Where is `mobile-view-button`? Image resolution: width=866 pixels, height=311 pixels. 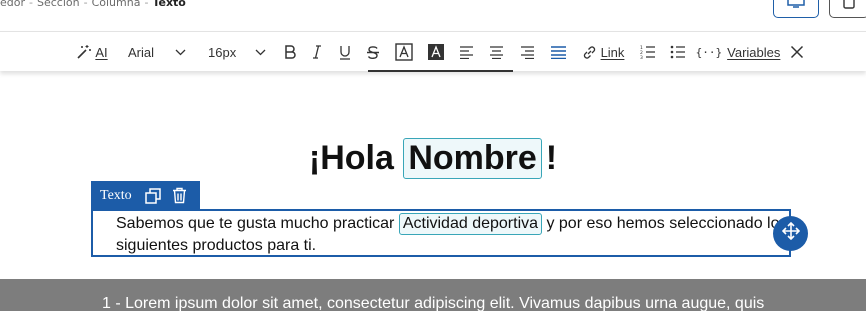
mobile-view-button is located at coordinates (847, 9).